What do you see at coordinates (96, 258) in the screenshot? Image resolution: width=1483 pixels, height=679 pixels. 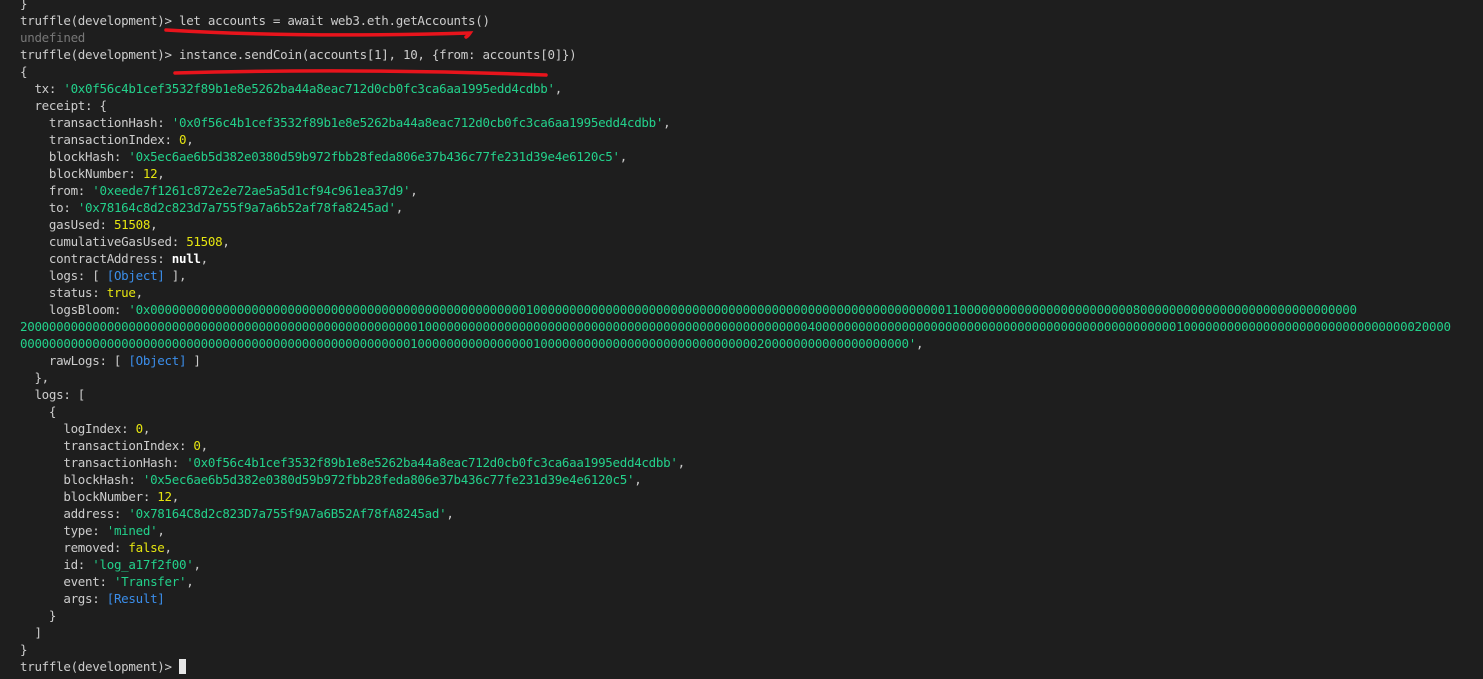 I see `terminal-text: contractAddress:` at bounding box center [96, 258].